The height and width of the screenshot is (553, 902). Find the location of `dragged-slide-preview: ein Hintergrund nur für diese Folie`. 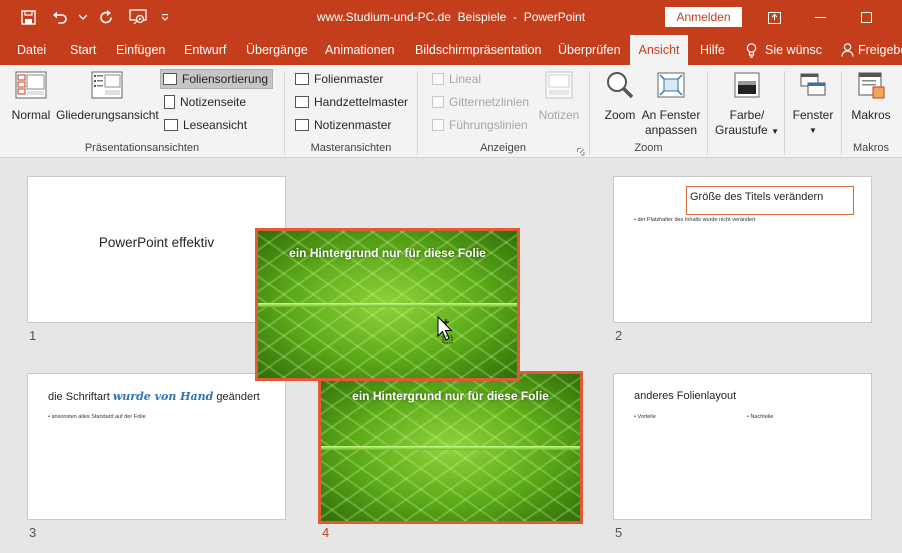

dragged-slide-preview: ein Hintergrund nur für diese Folie is located at coordinates (387, 304).